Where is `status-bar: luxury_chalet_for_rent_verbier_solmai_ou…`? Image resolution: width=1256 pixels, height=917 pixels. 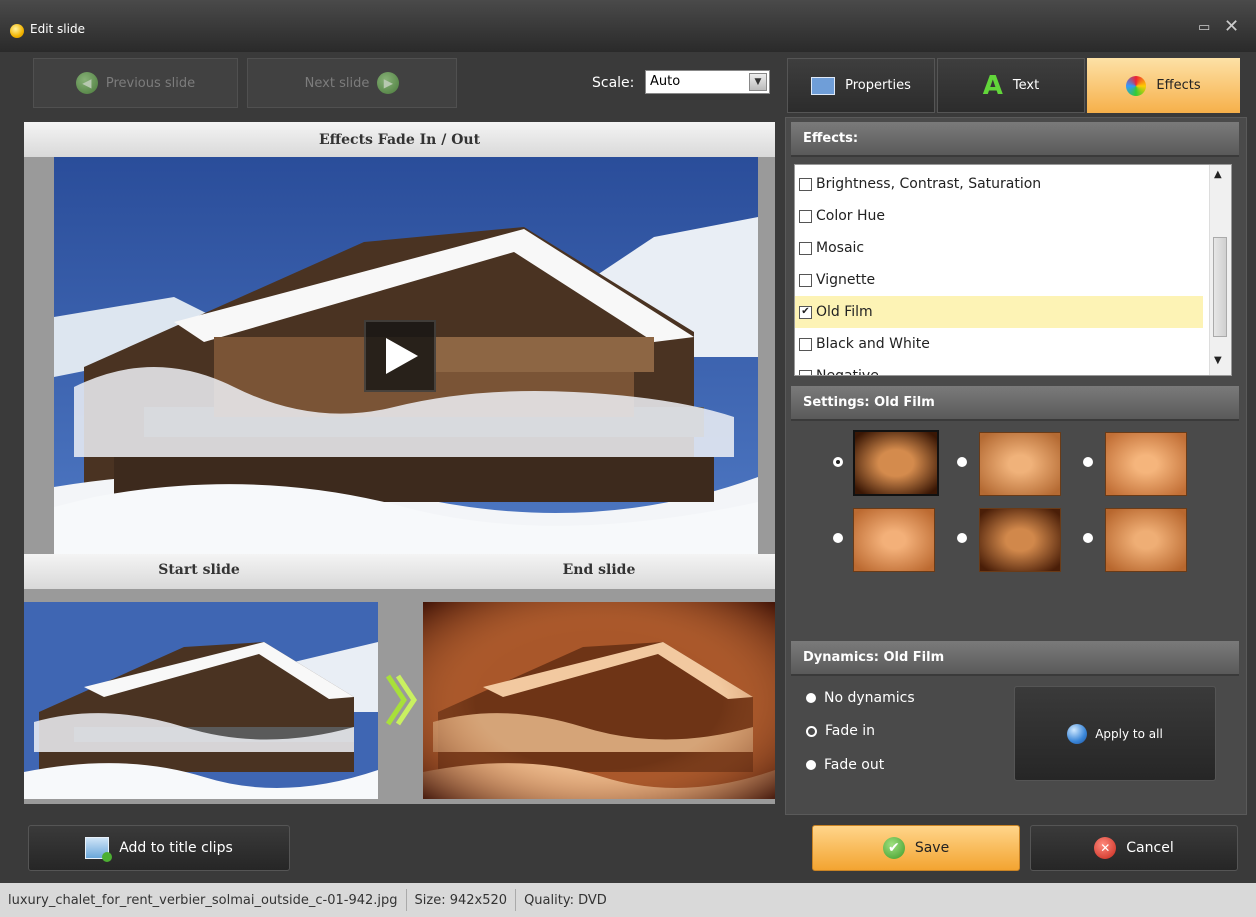 status-bar: luxury_chalet_for_rent_verbier_solmai_ou… is located at coordinates (628, 900).